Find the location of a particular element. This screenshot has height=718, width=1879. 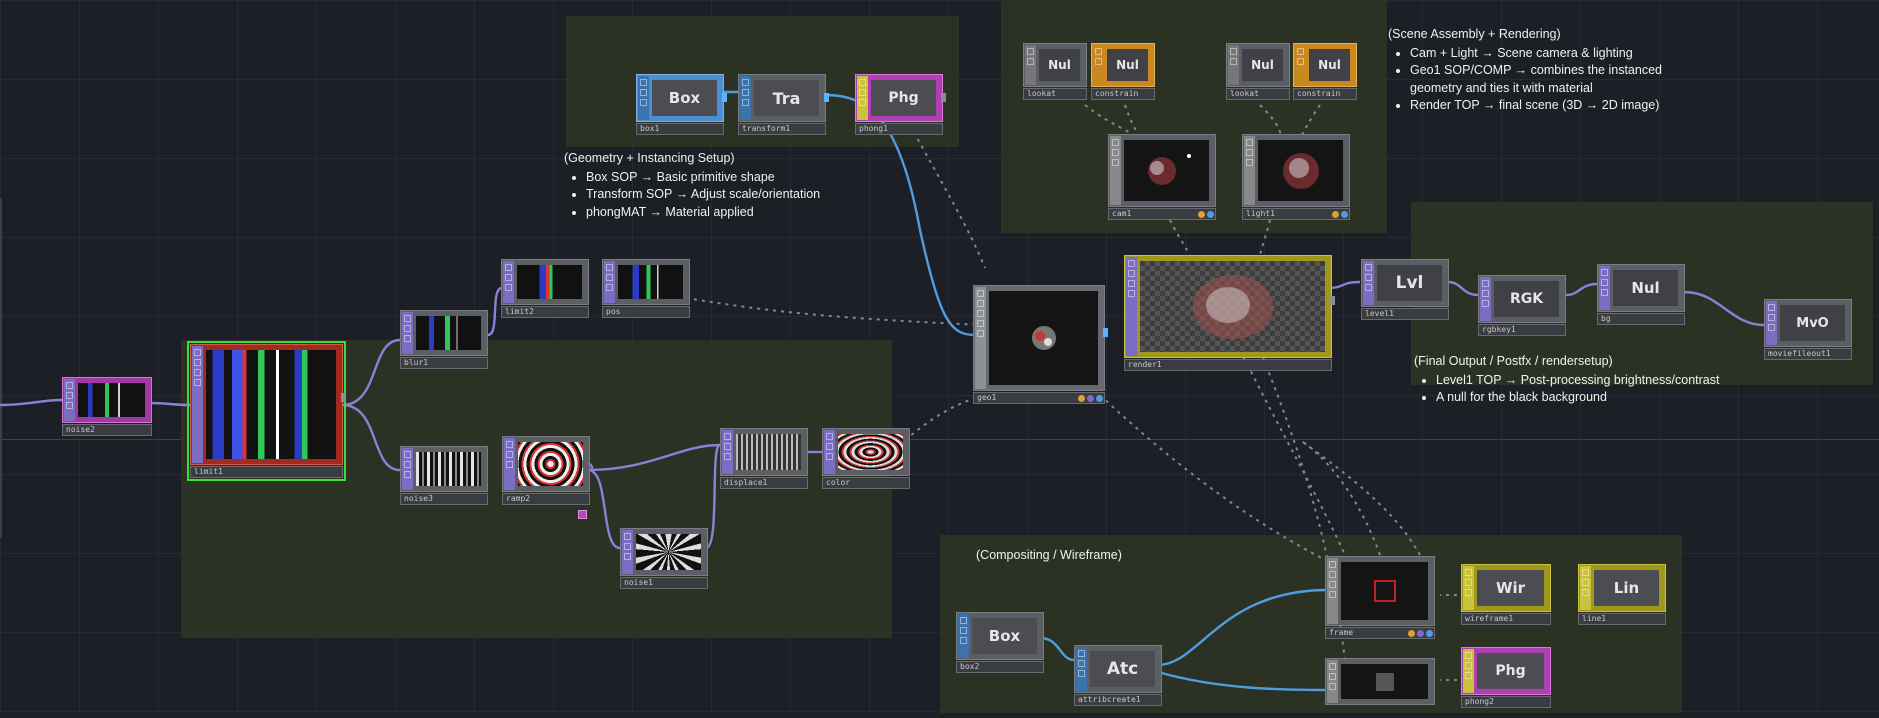

node-label: moviefileout1 is located at coordinates (1808, 354).